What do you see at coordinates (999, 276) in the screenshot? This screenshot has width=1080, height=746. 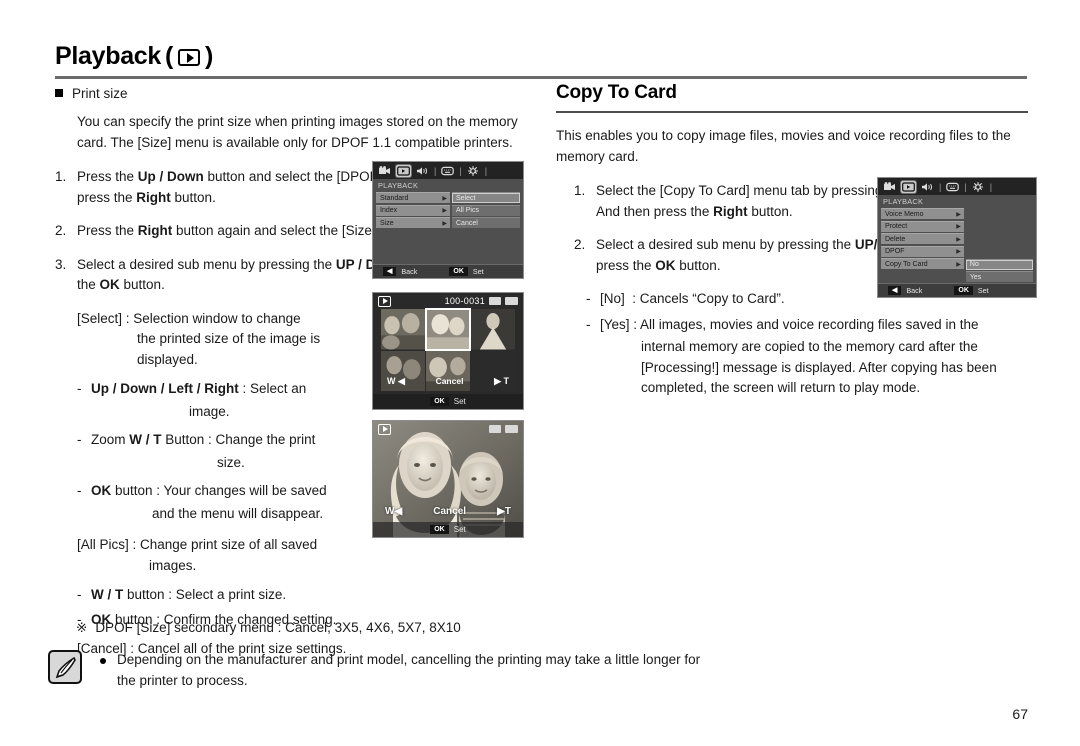 I see `lcd-submenu-item-yes: Yes` at bounding box center [999, 276].